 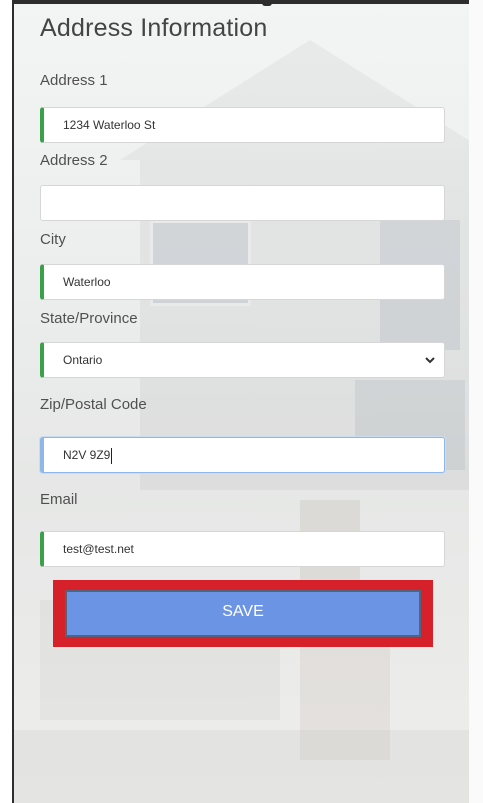 What do you see at coordinates (476, 401) in the screenshot?
I see `window-right-margin` at bounding box center [476, 401].